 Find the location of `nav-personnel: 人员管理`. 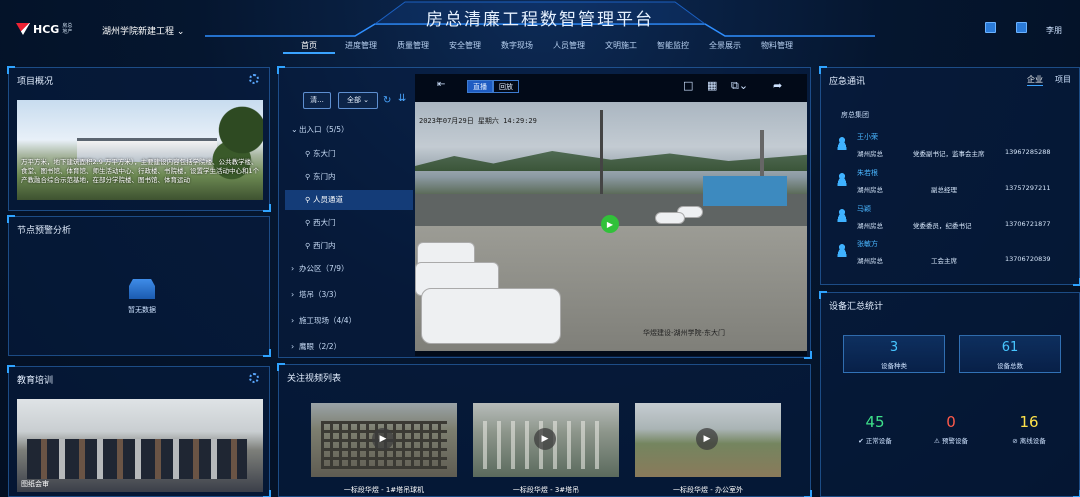

nav-personnel: 人员管理 is located at coordinates (569, 47).